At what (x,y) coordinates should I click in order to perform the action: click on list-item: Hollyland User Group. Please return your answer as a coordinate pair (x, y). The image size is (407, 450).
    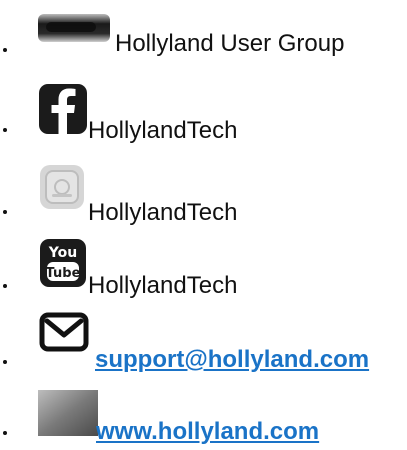
    Looking at the image, I should click on (203, 30).